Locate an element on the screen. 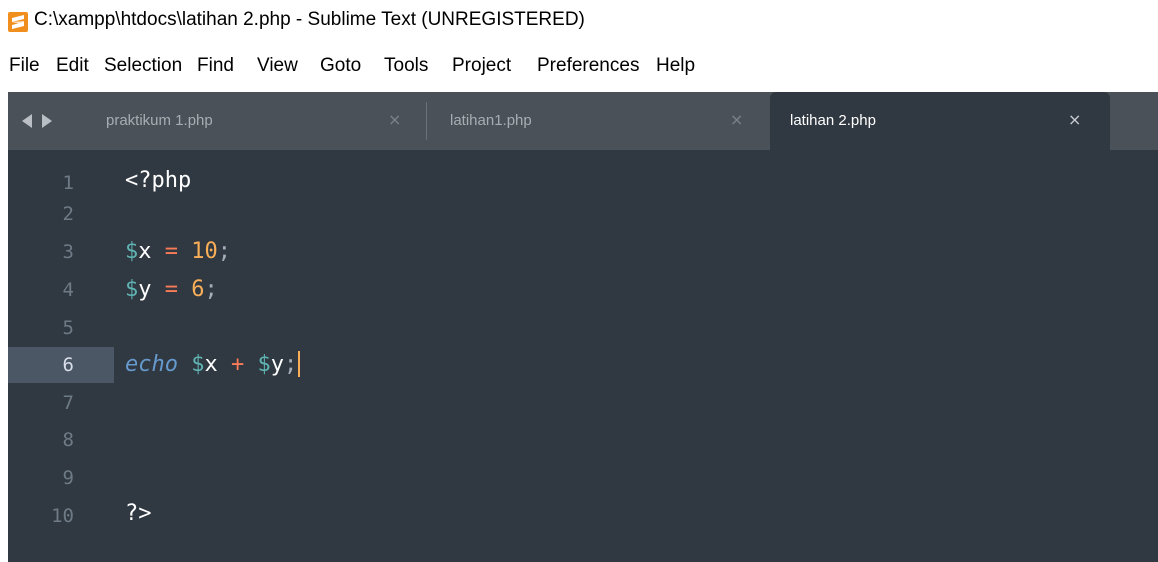  menu-help: Help is located at coordinates (675, 66).